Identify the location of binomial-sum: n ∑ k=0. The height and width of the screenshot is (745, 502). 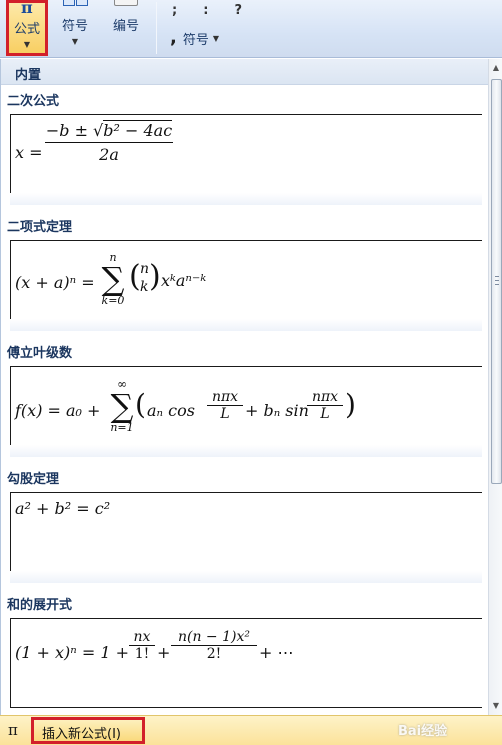
(113, 279).